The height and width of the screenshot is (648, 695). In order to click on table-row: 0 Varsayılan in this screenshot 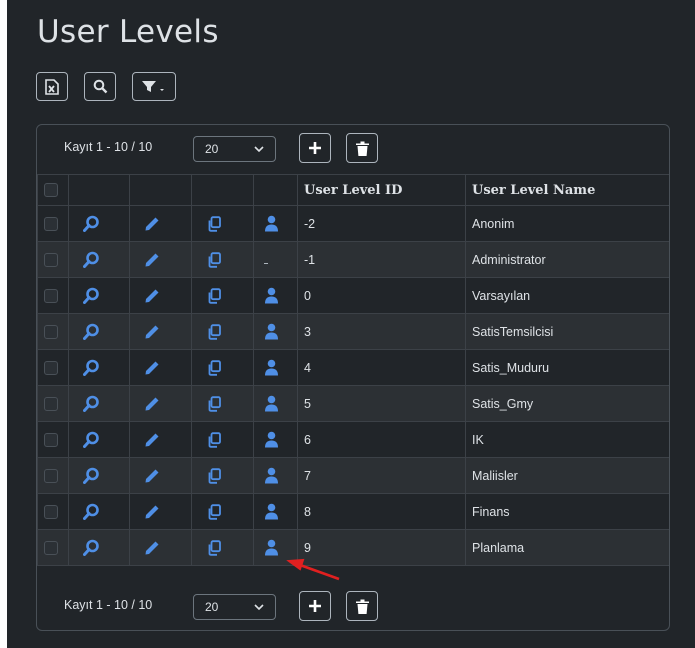, I will do `click(353, 295)`.